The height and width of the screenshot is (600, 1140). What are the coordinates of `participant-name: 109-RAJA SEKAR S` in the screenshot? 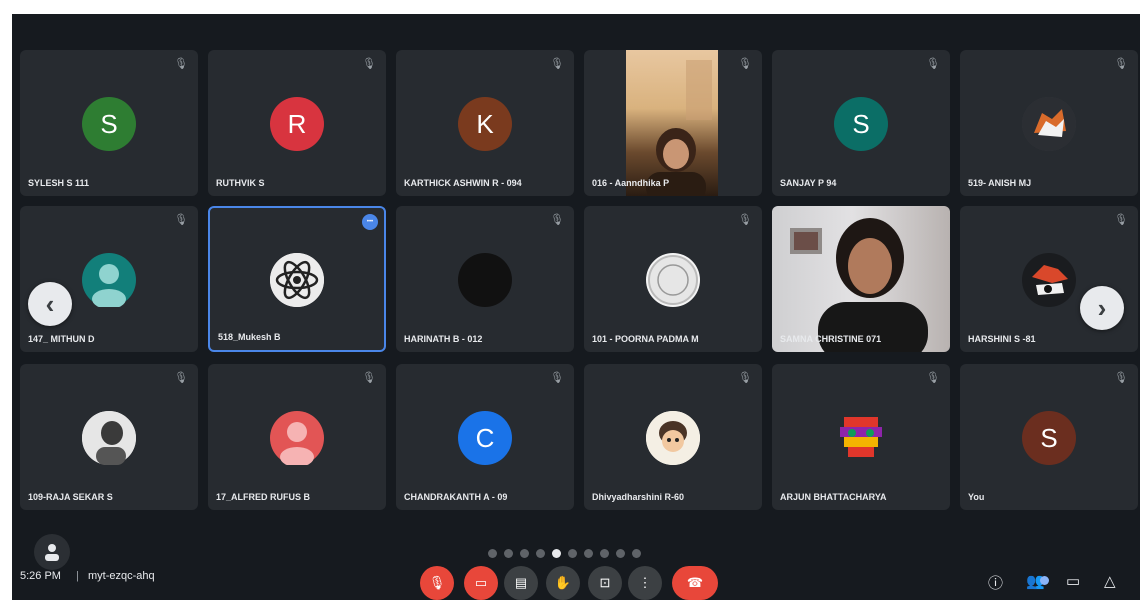 It's located at (70, 497).